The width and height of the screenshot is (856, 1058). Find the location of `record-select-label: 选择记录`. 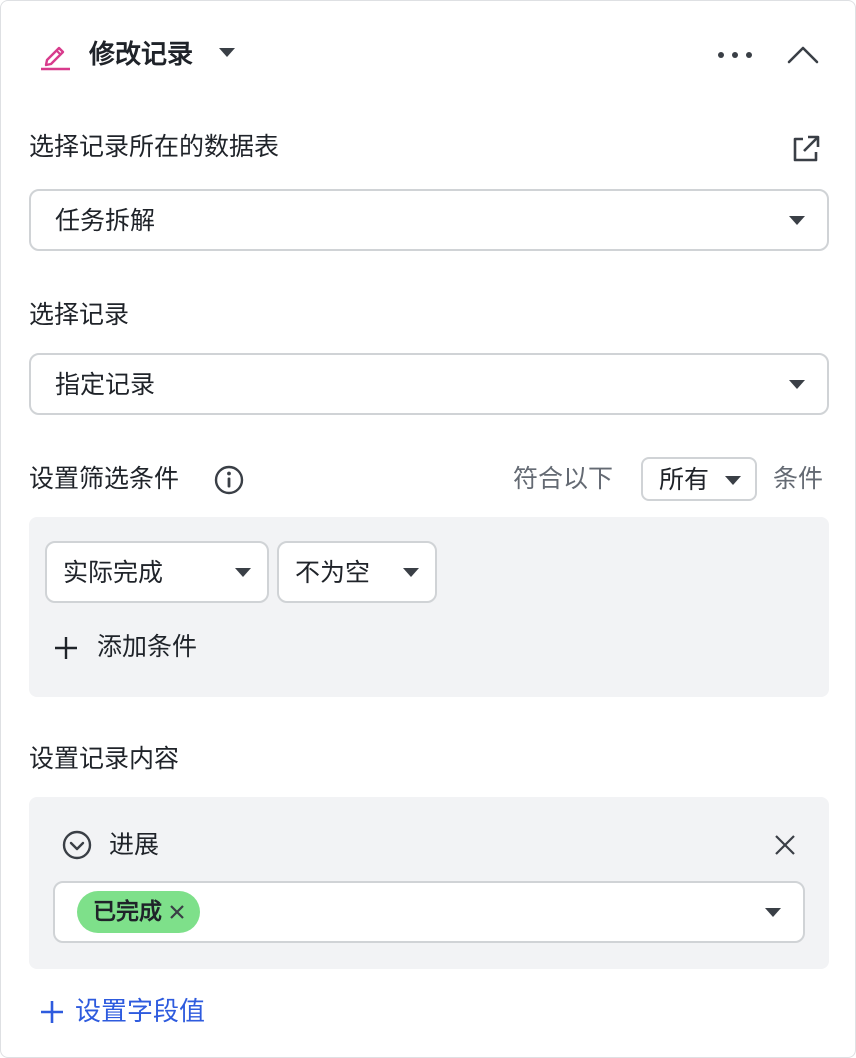

record-select-label: 选择记录 is located at coordinates (79, 314).